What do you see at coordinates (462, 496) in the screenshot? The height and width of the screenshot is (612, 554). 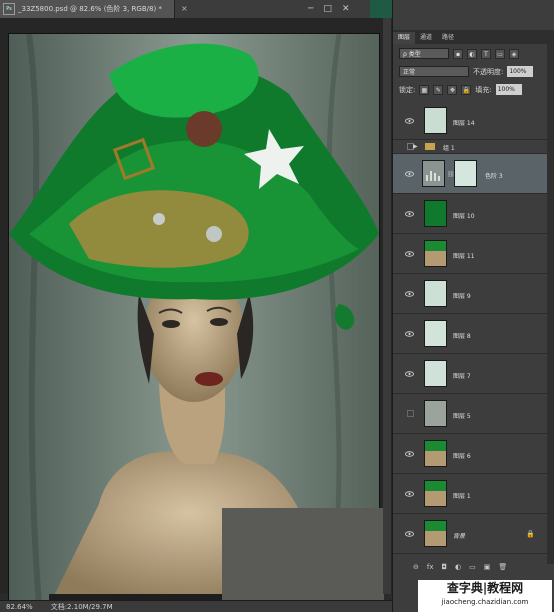 I see `layer-name: 图层 1` at bounding box center [462, 496].